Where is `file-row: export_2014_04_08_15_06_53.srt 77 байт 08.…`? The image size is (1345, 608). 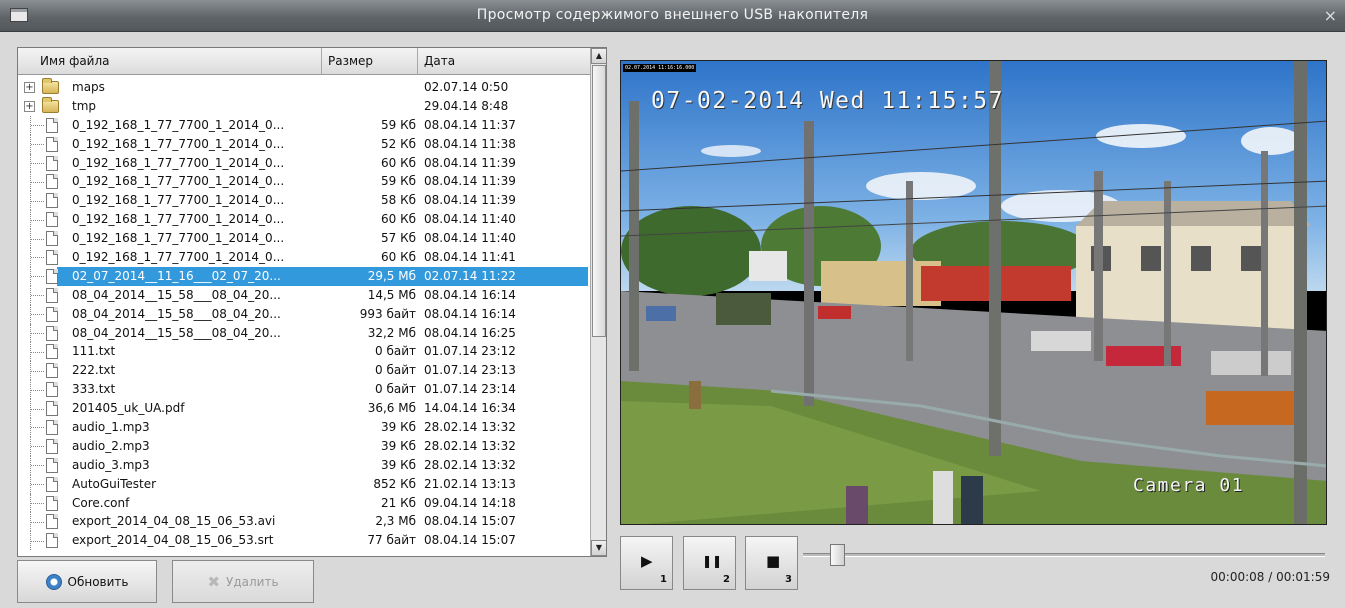
file-row: export_2014_04_08_15_06_53.srt 77 байт 08.… is located at coordinates (304, 541).